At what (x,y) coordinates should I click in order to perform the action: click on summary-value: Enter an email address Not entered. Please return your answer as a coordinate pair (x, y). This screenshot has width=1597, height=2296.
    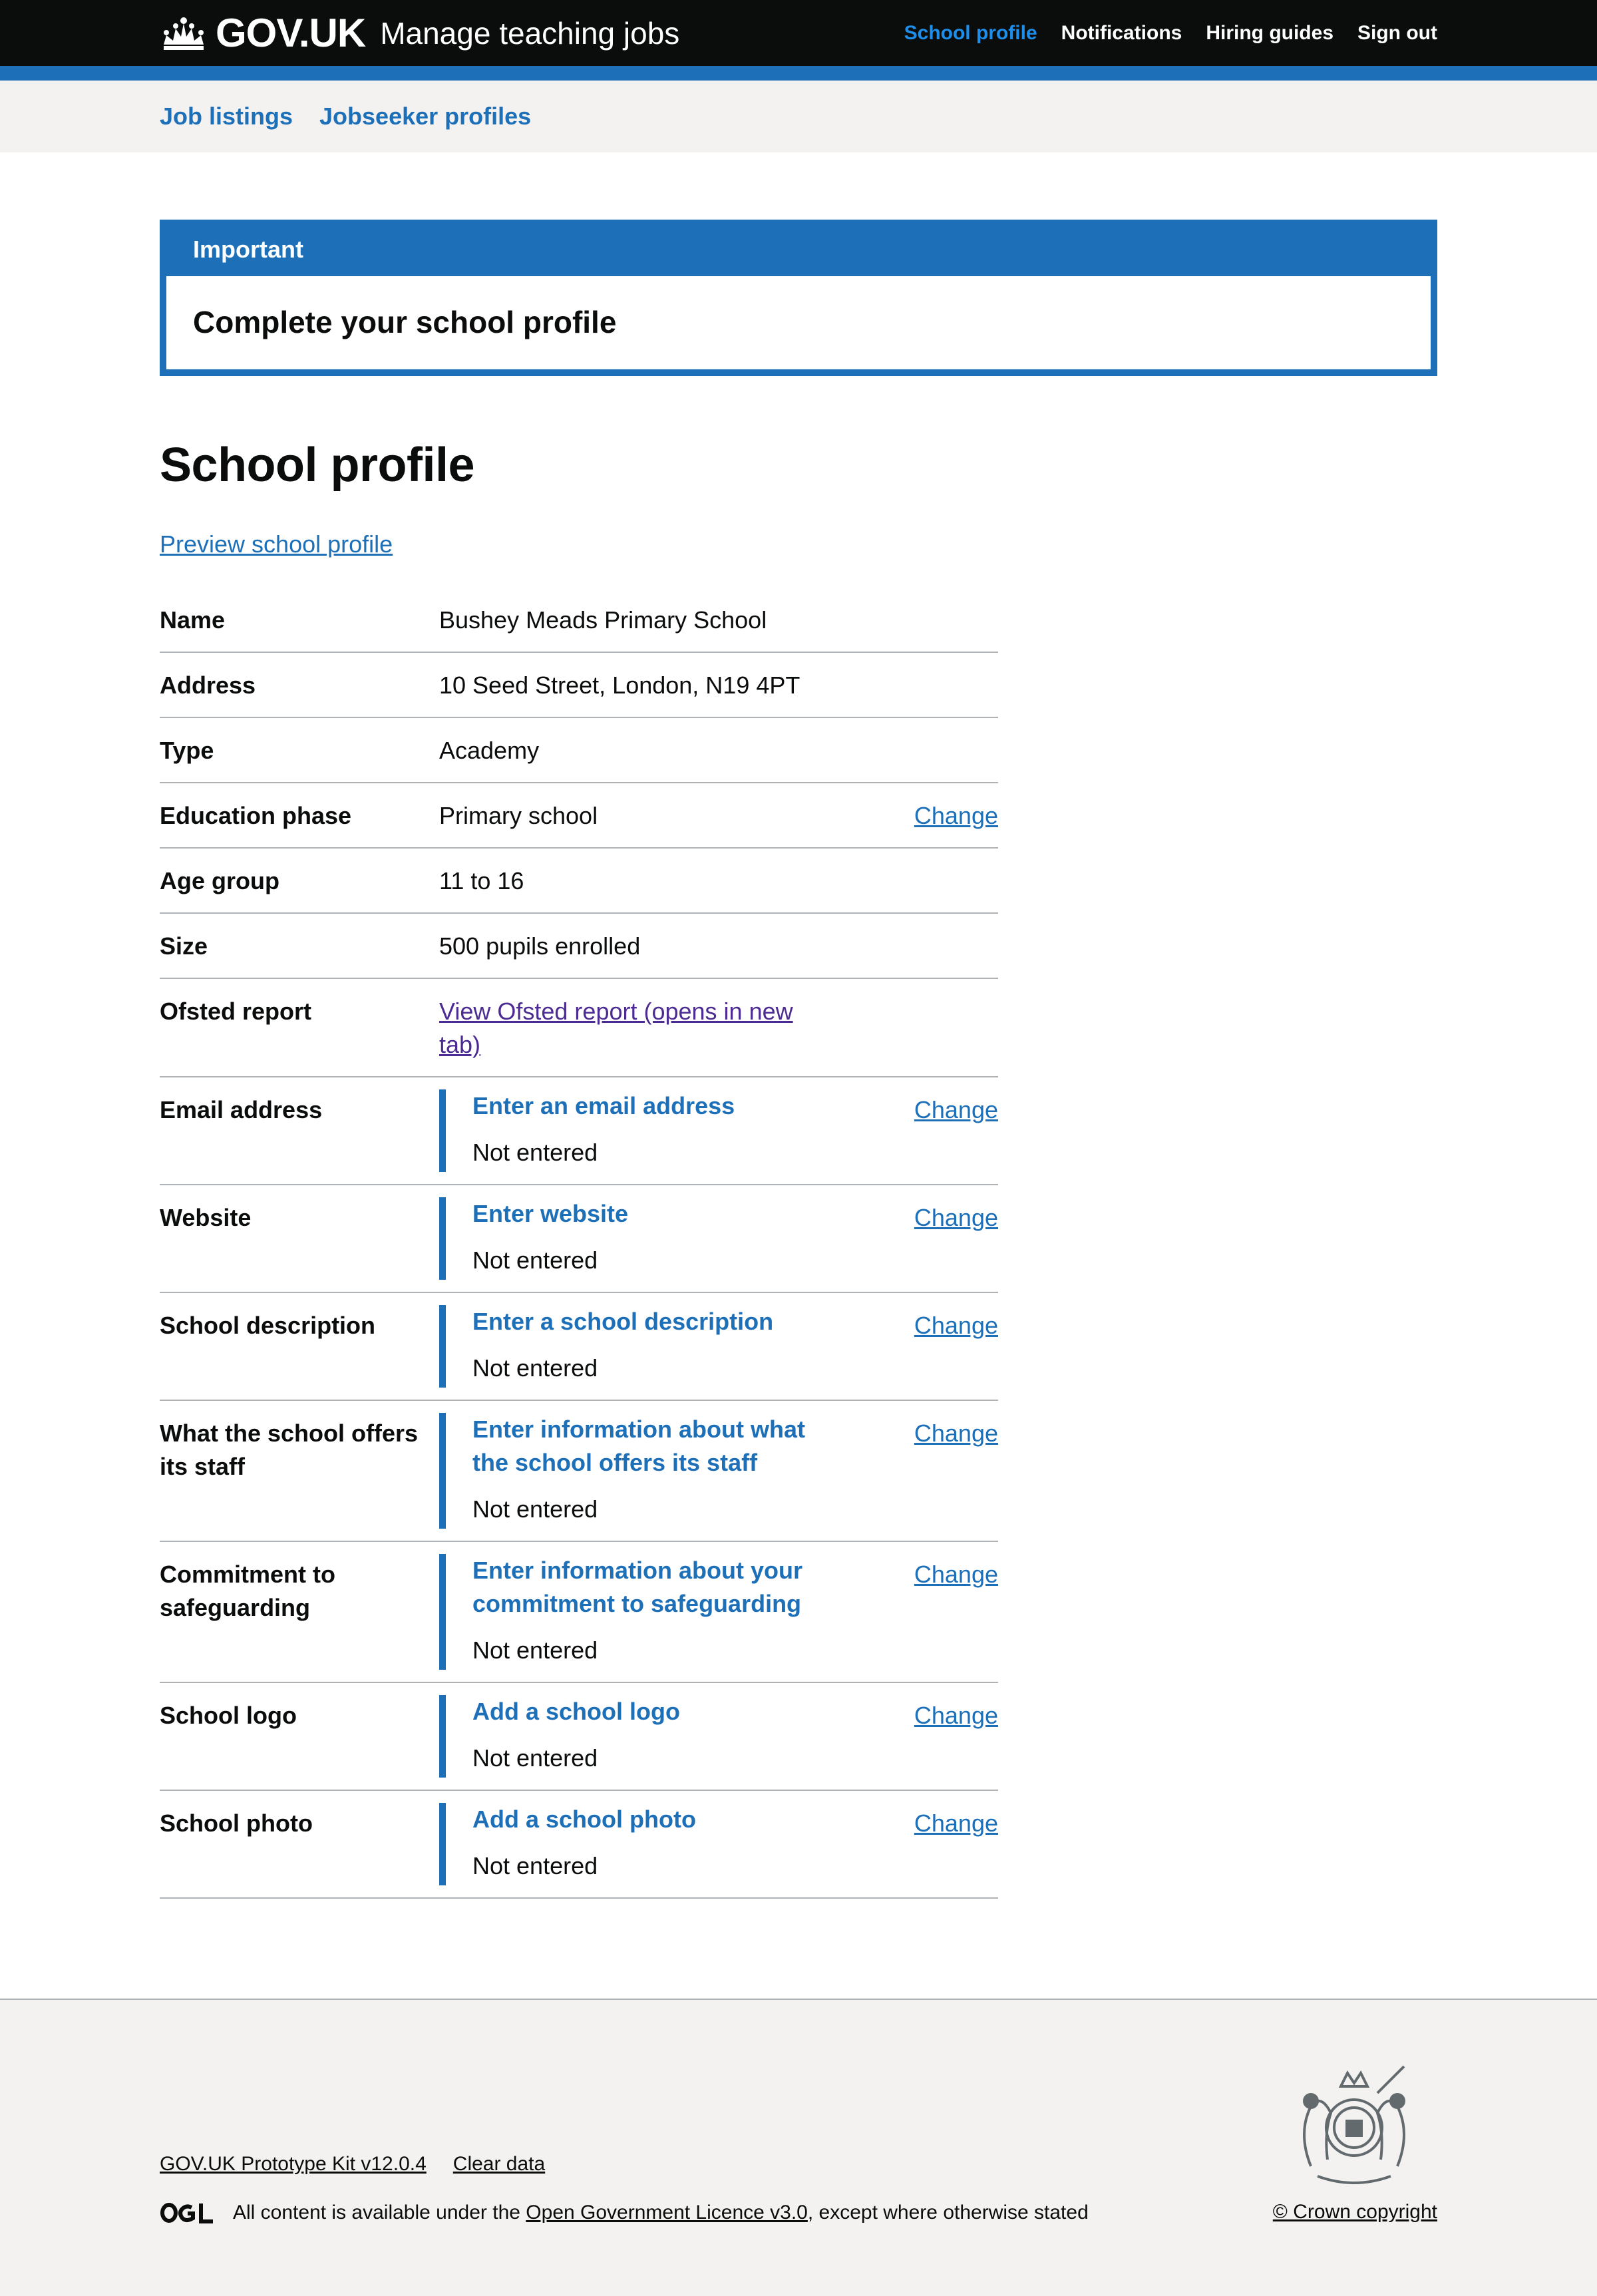
    Looking at the image, I should click on (638, 1130).